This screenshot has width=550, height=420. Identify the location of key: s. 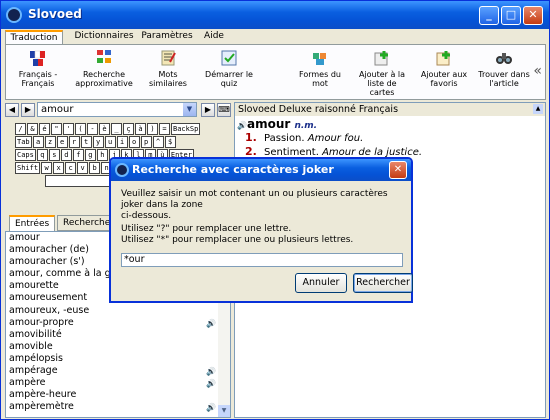
(54, 155).